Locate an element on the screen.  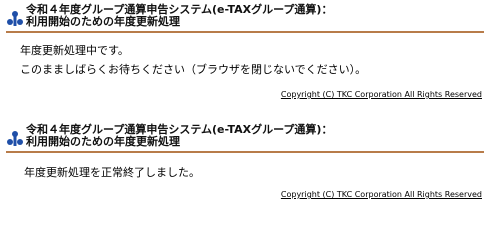
status-message: 年度更新処理中です。 is located at coordinates (74, 50).